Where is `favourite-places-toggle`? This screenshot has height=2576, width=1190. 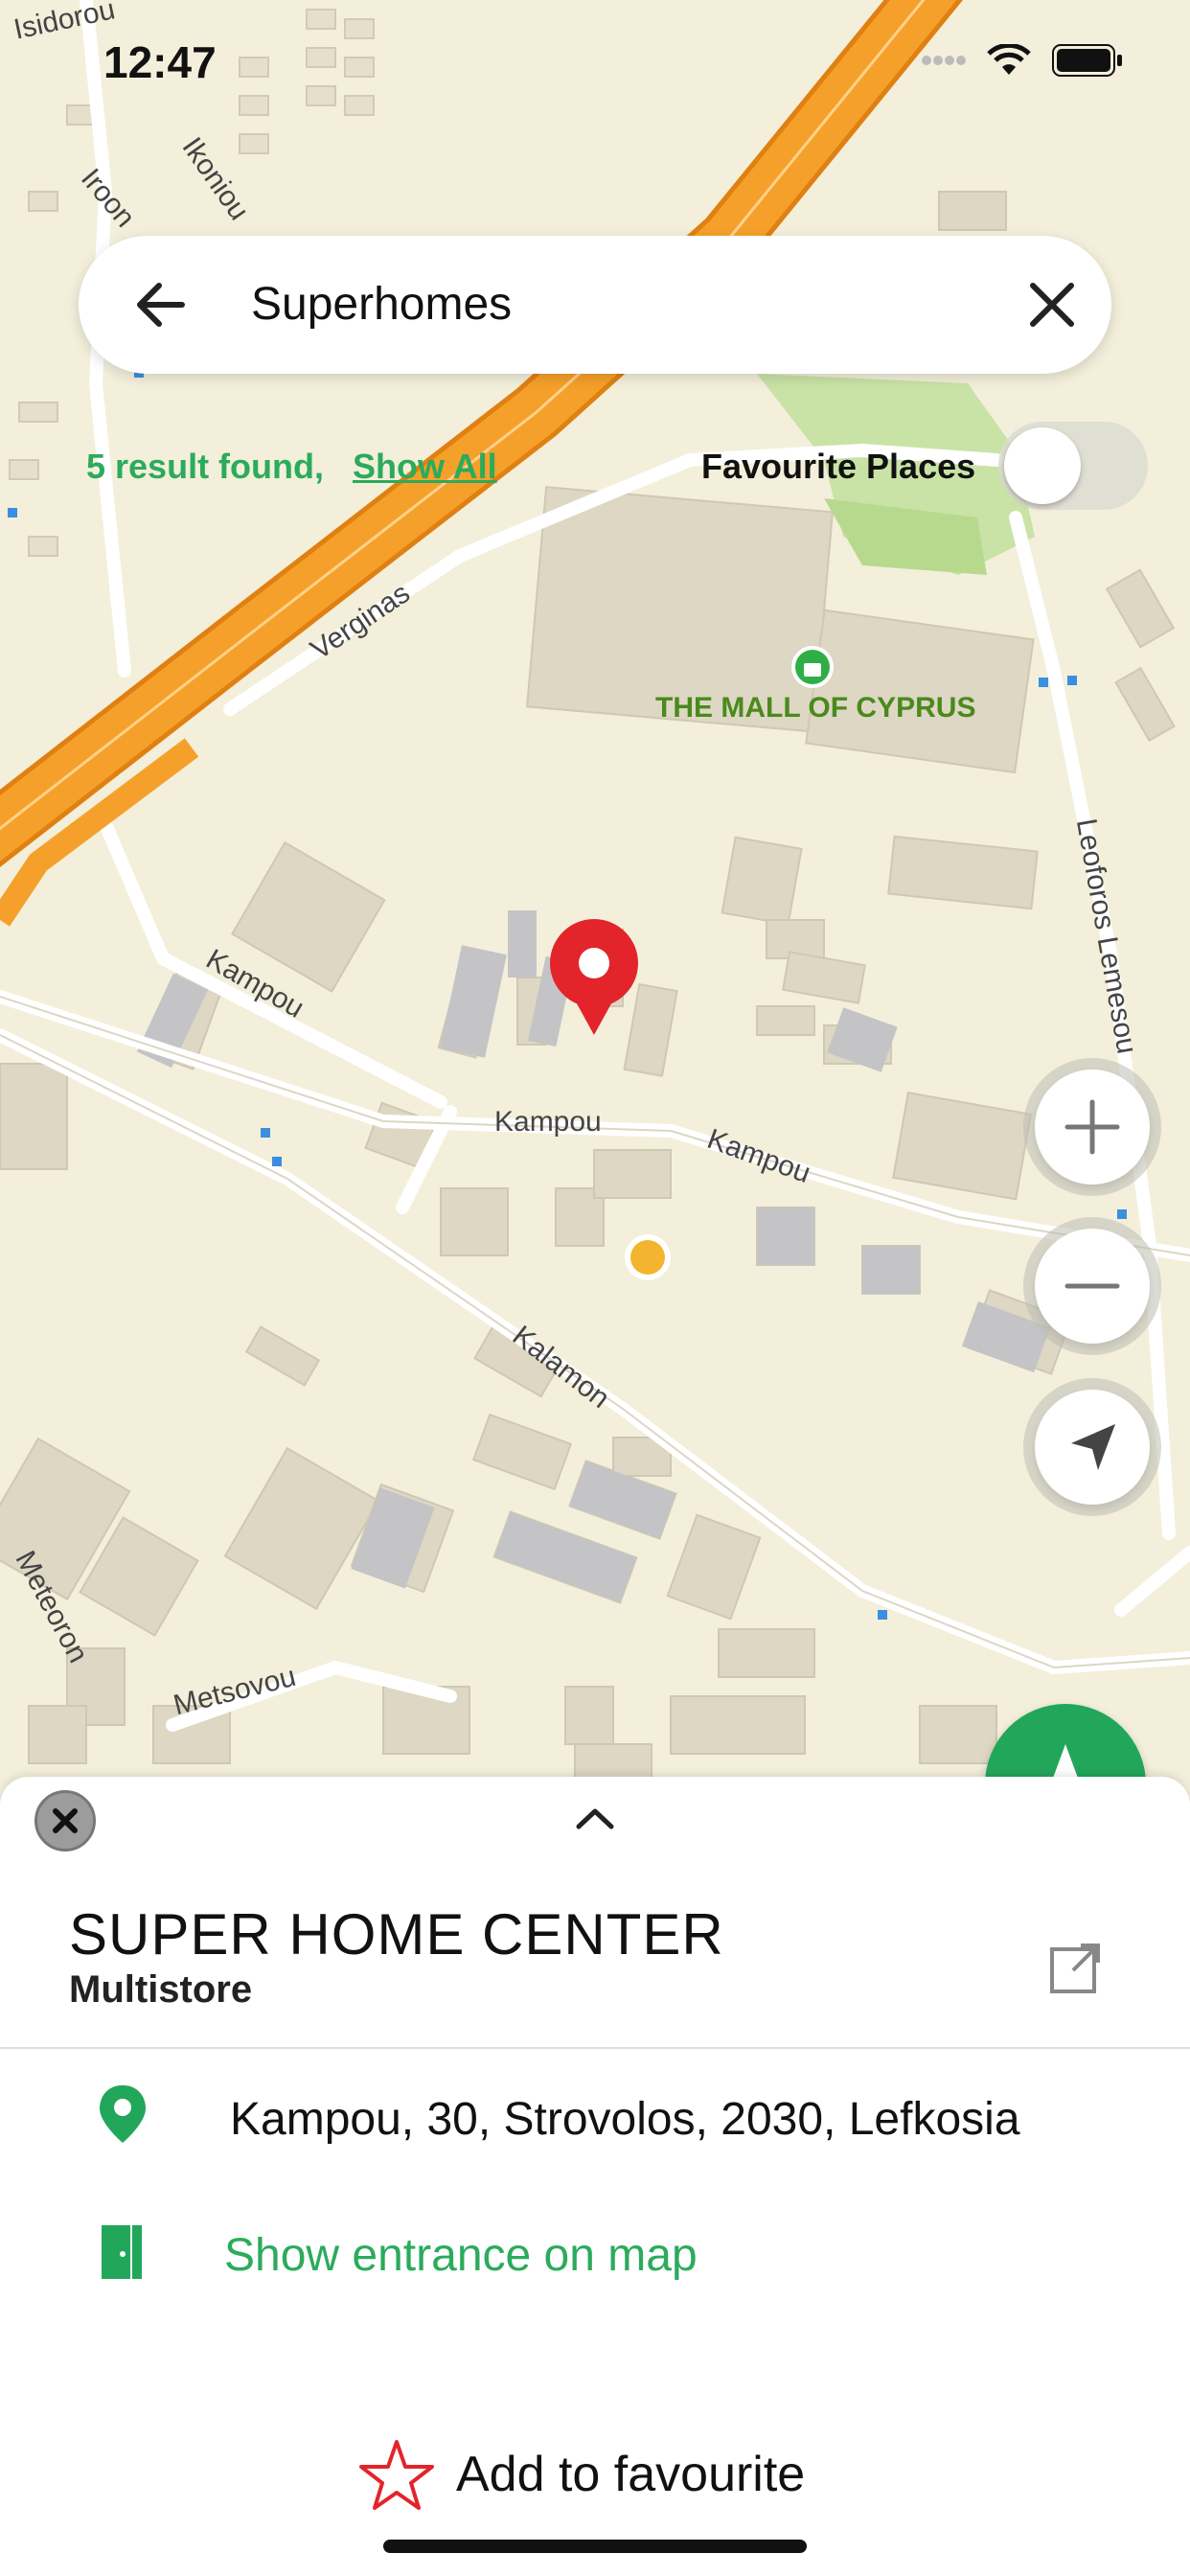 favourite-places-toggle is located at coordinates (1073, 466).